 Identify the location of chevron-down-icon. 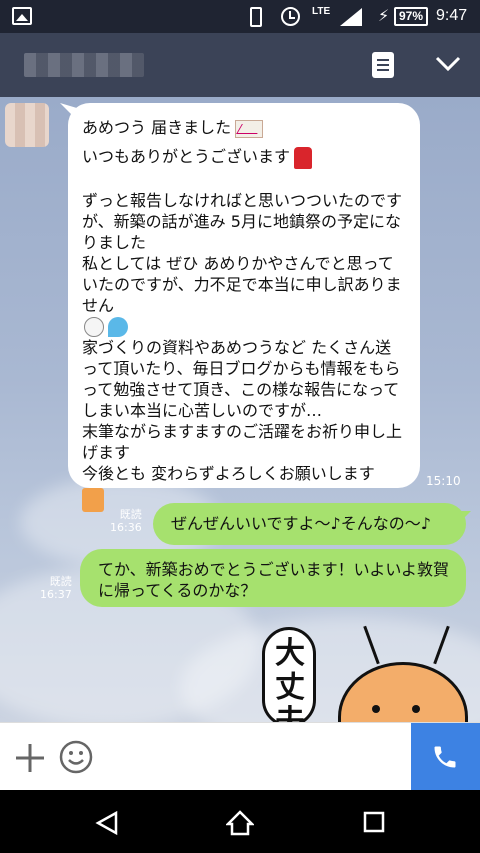
(448, 63).